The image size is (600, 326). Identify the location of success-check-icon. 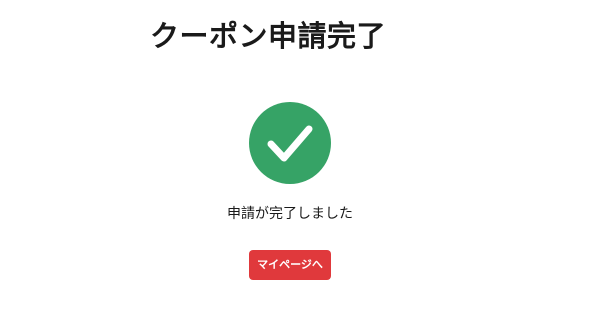
(290, 143).